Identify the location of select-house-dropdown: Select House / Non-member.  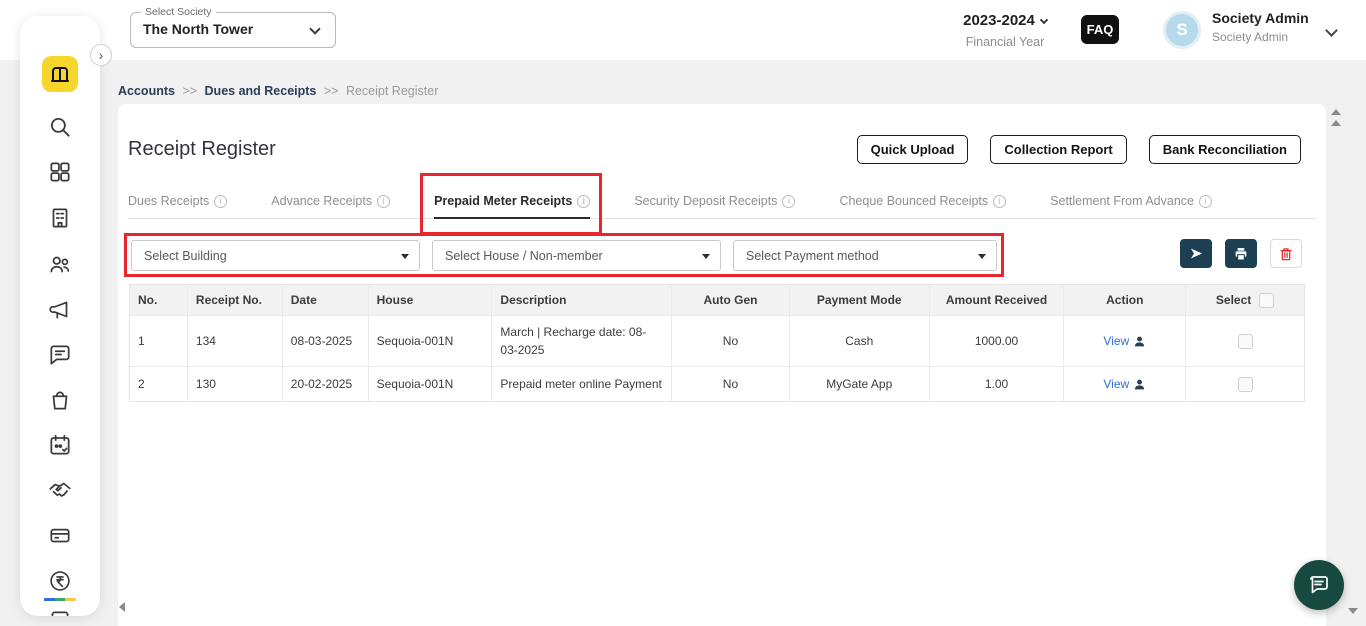
(576, 255).